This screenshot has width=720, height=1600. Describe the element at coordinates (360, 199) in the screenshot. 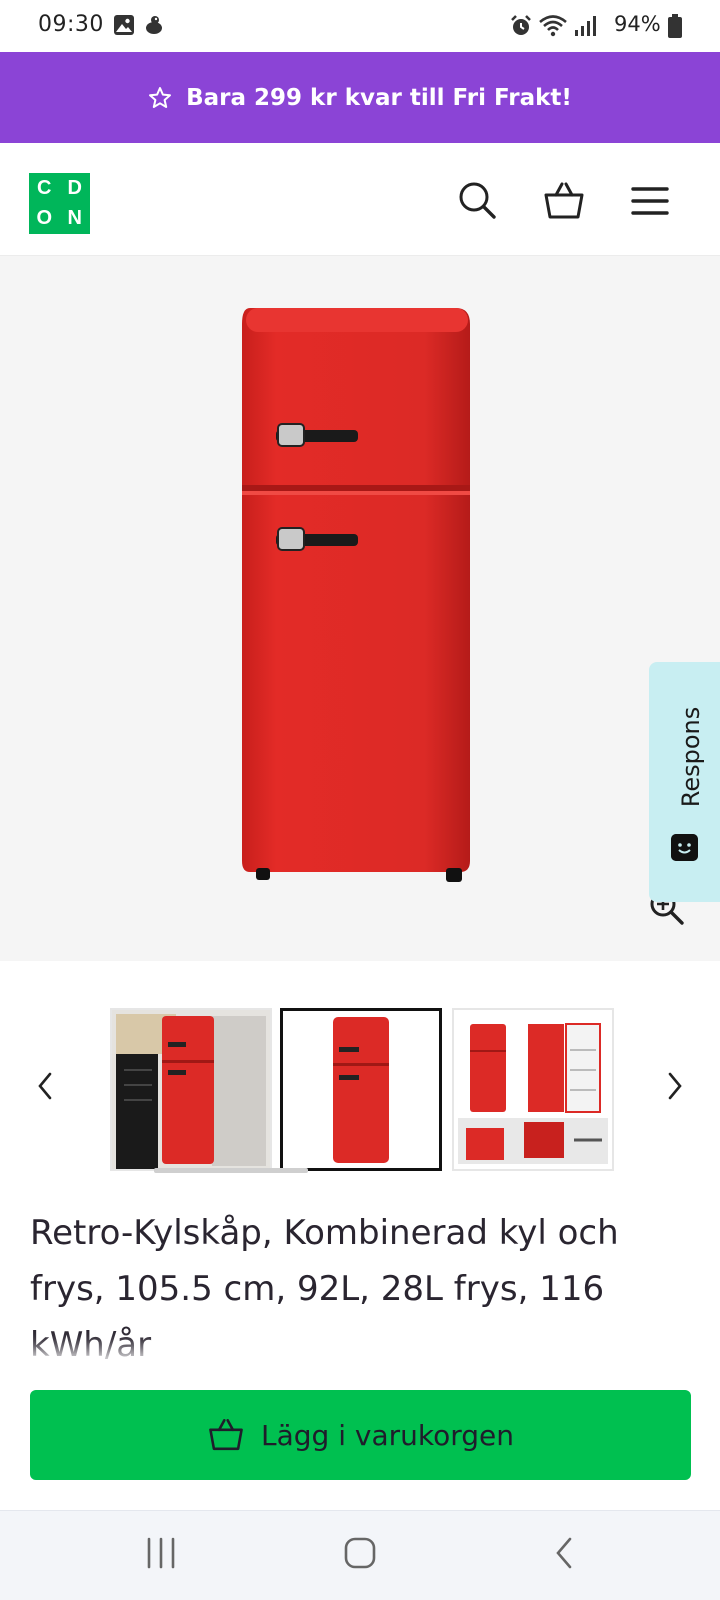

I see `site-header: C D O N` at that location.